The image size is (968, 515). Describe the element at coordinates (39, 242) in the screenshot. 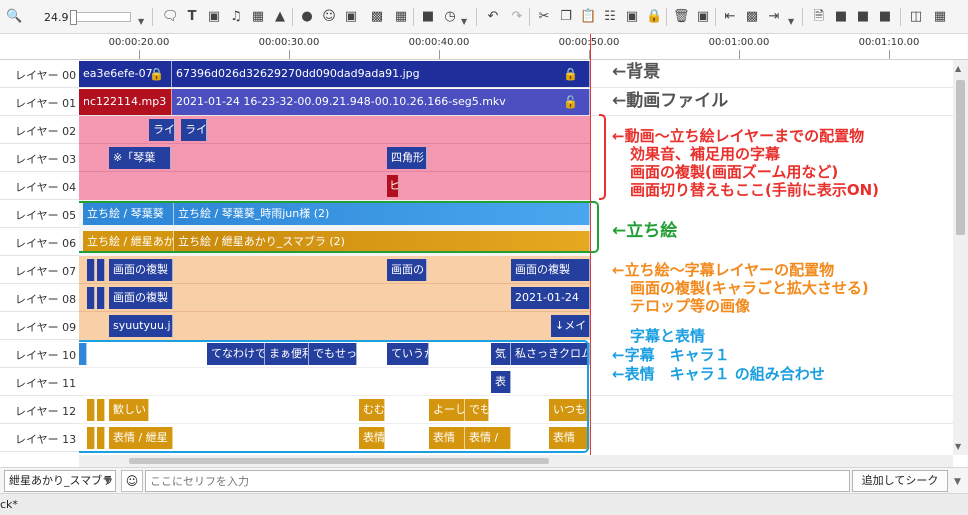

I see `layer-header-06: レイヤー 06` at that location.